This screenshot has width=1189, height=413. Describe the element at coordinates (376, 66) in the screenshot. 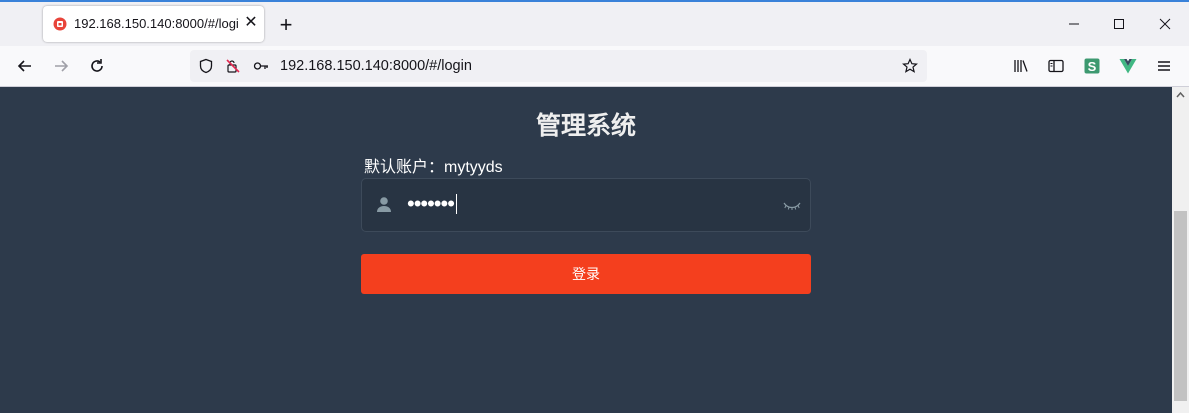

I see `url-text: 192.168.150.140:8000/#/login` at that location.